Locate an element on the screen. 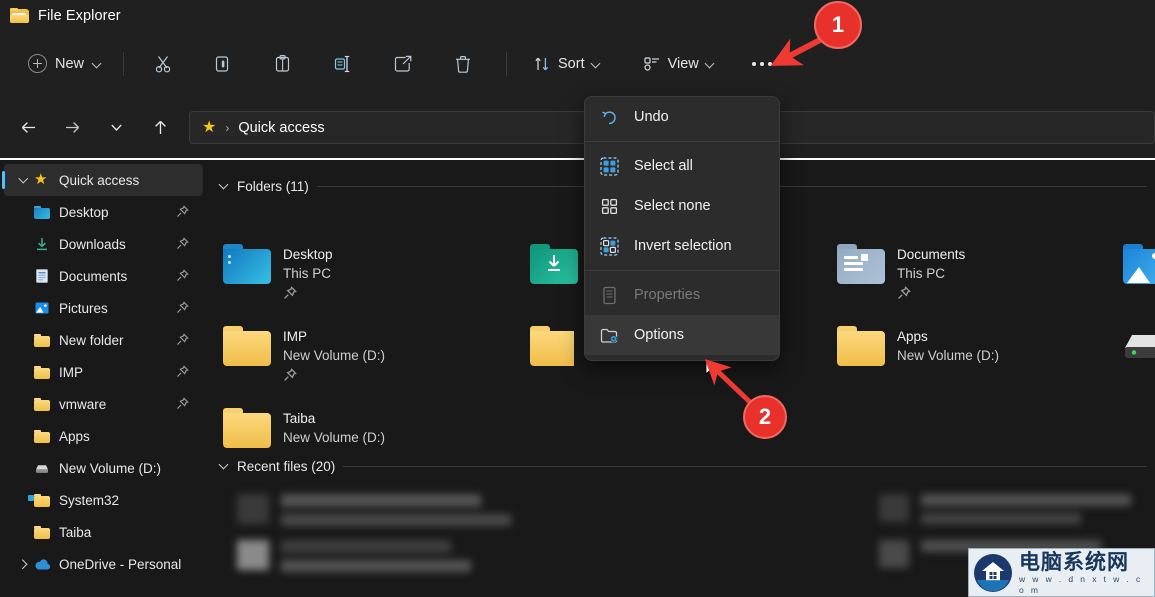 This screenshot has height=597, width=1155. sidebar-item-label: IMP is located at coordinates (71, 372).